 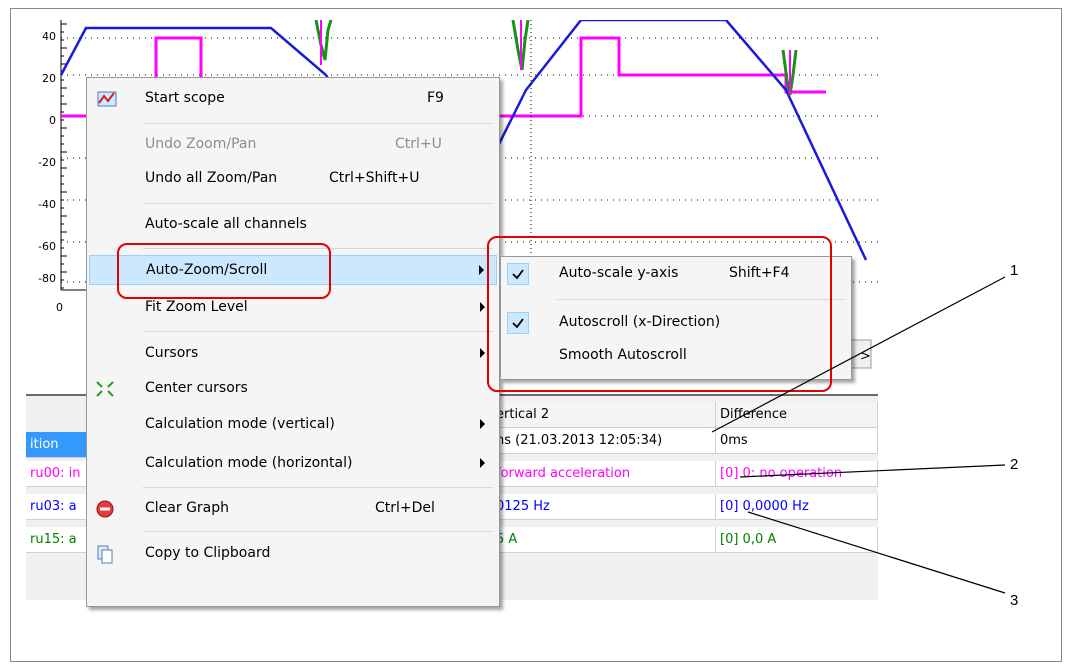 What do you see at coordinates (1014, 270) in the screenshot?
I see `callout-1: 1` at bounding box center [1014, 270].